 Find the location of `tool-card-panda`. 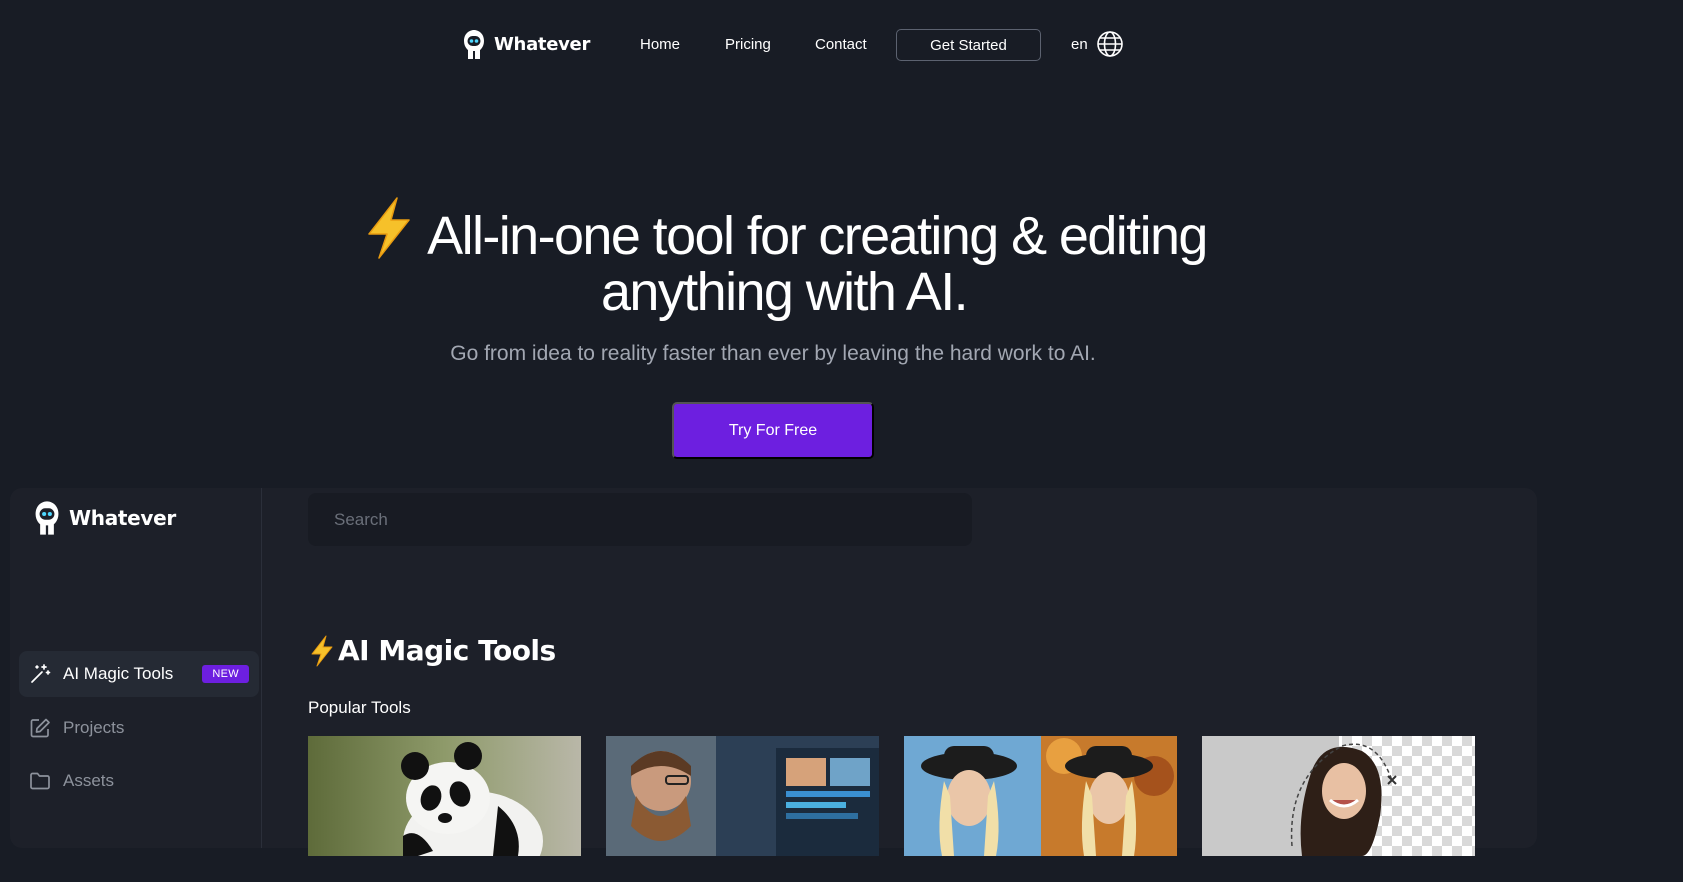

tool-card-panda is located at coordinates (444, 796).